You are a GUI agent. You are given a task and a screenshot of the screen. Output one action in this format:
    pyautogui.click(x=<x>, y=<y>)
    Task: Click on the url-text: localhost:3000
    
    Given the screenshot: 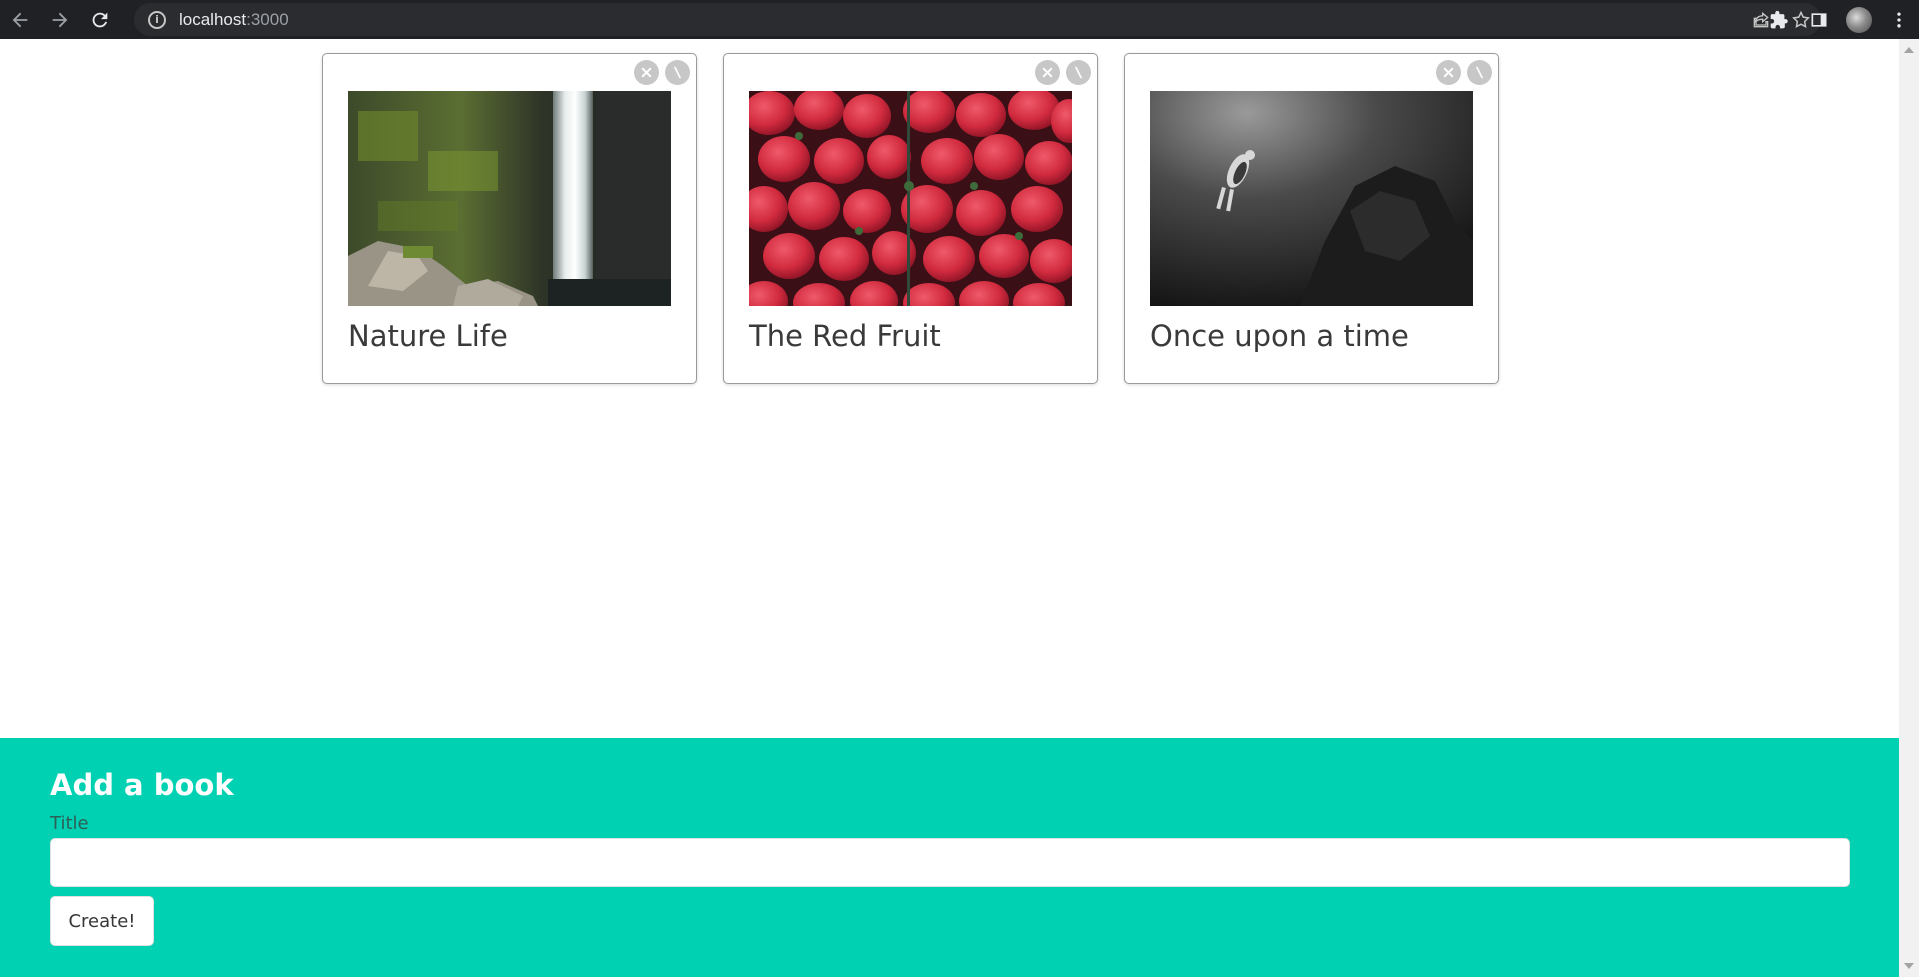 What is the action you would take?
    pyautogui.click(x=234, y=20)
    